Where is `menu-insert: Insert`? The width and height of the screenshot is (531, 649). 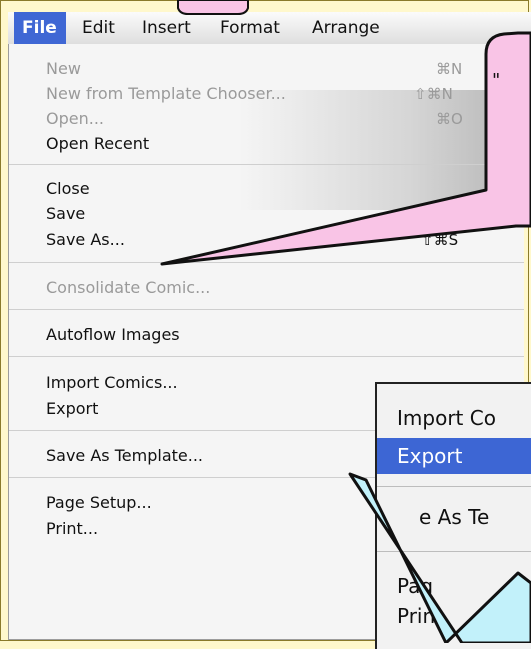 menu-insert: Insert is located at coordinates (166, 28).